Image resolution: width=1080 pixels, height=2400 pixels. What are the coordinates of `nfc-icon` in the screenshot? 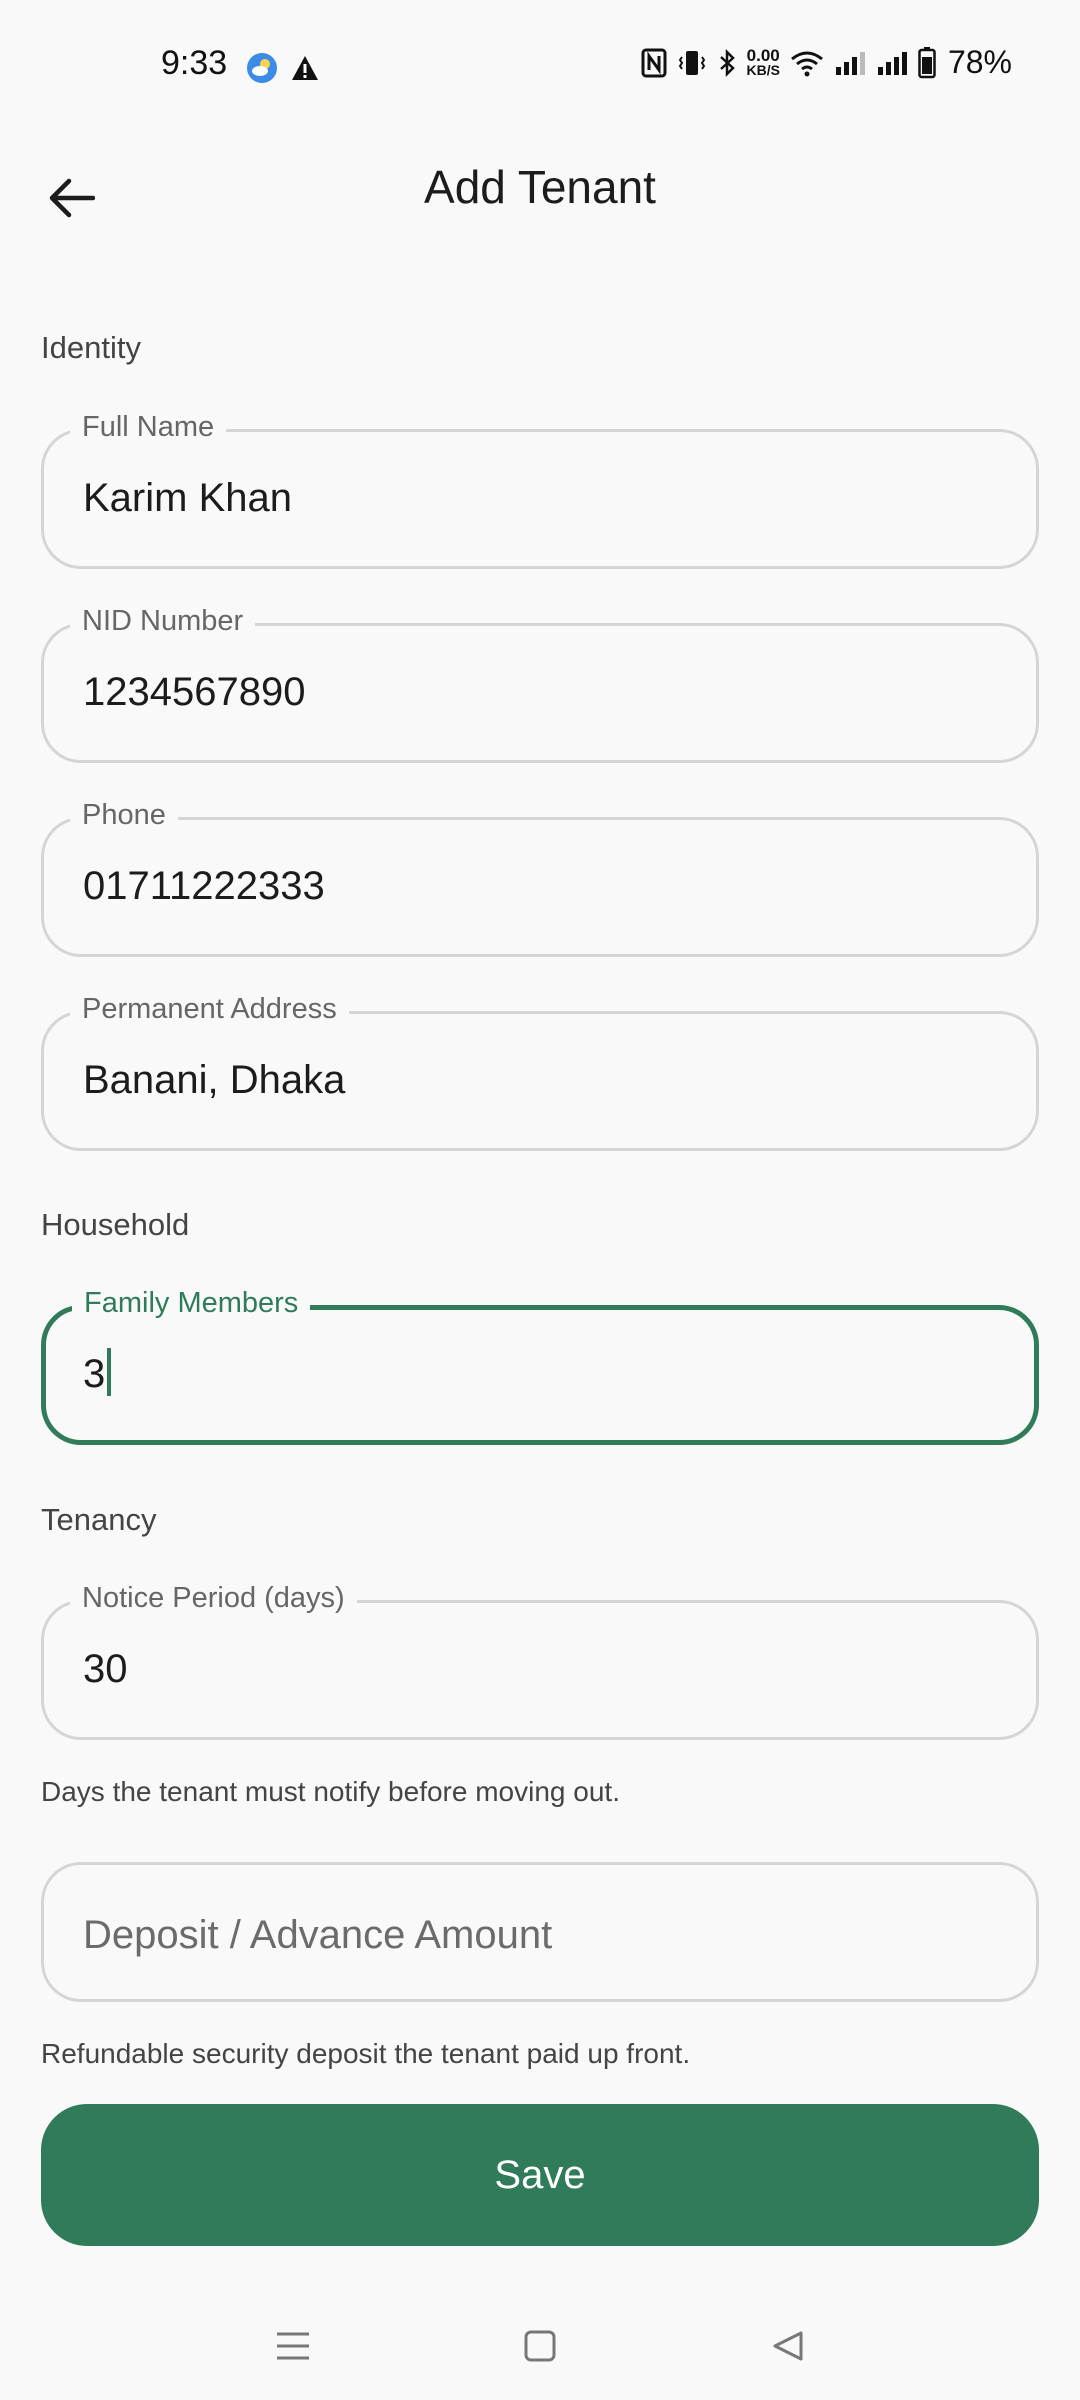 It's located at (653, 62).